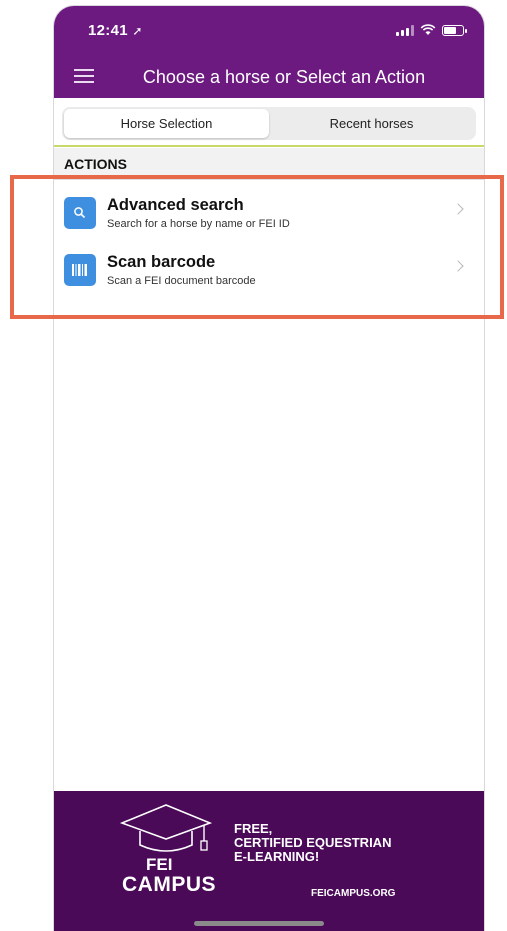 This screenshot has height=931, width=507. I want to click on graduation-cap-icon, so click(166, 828).